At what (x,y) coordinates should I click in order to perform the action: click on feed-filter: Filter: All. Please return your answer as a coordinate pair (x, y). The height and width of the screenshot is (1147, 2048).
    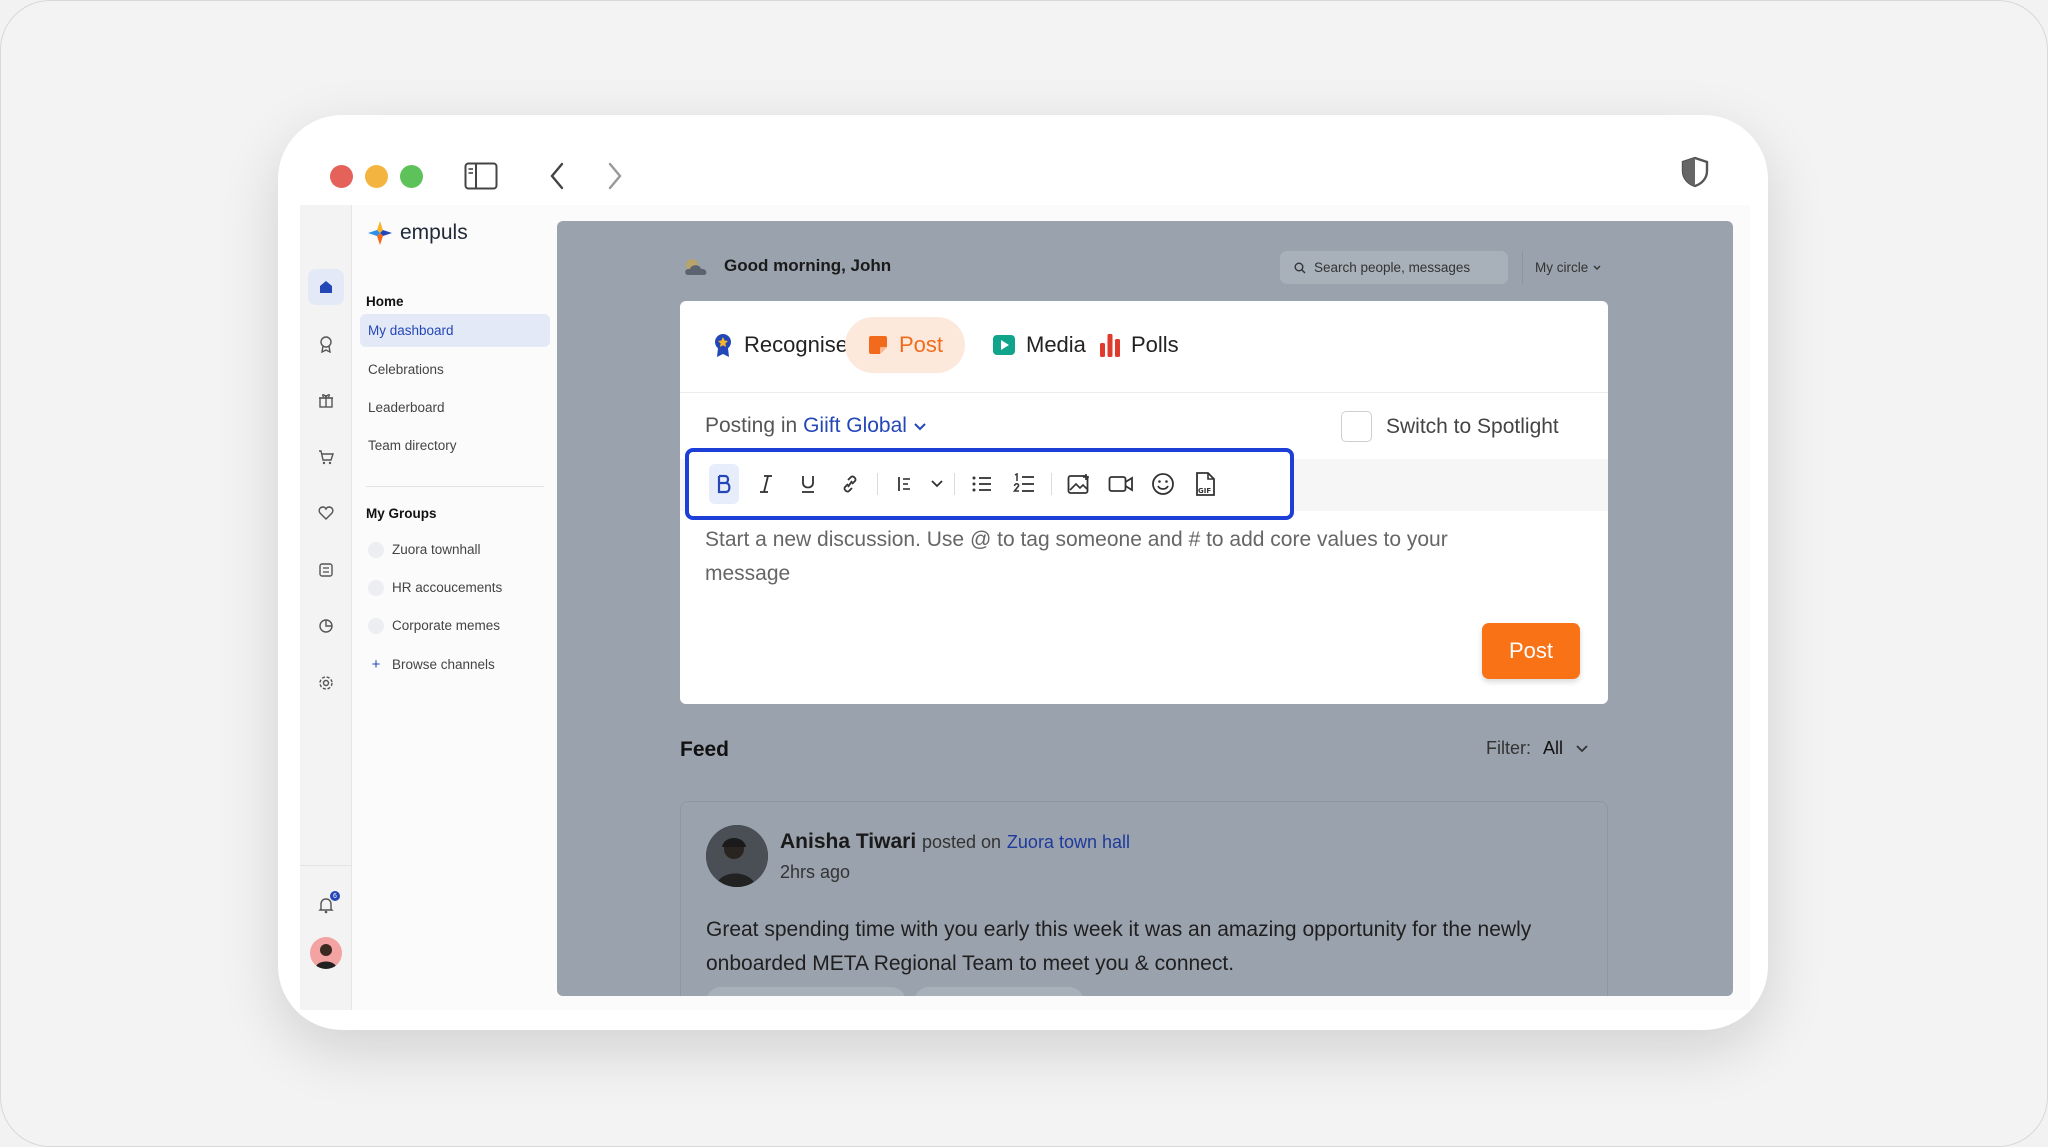
    Looking at the image, I should click on (1537, 748).